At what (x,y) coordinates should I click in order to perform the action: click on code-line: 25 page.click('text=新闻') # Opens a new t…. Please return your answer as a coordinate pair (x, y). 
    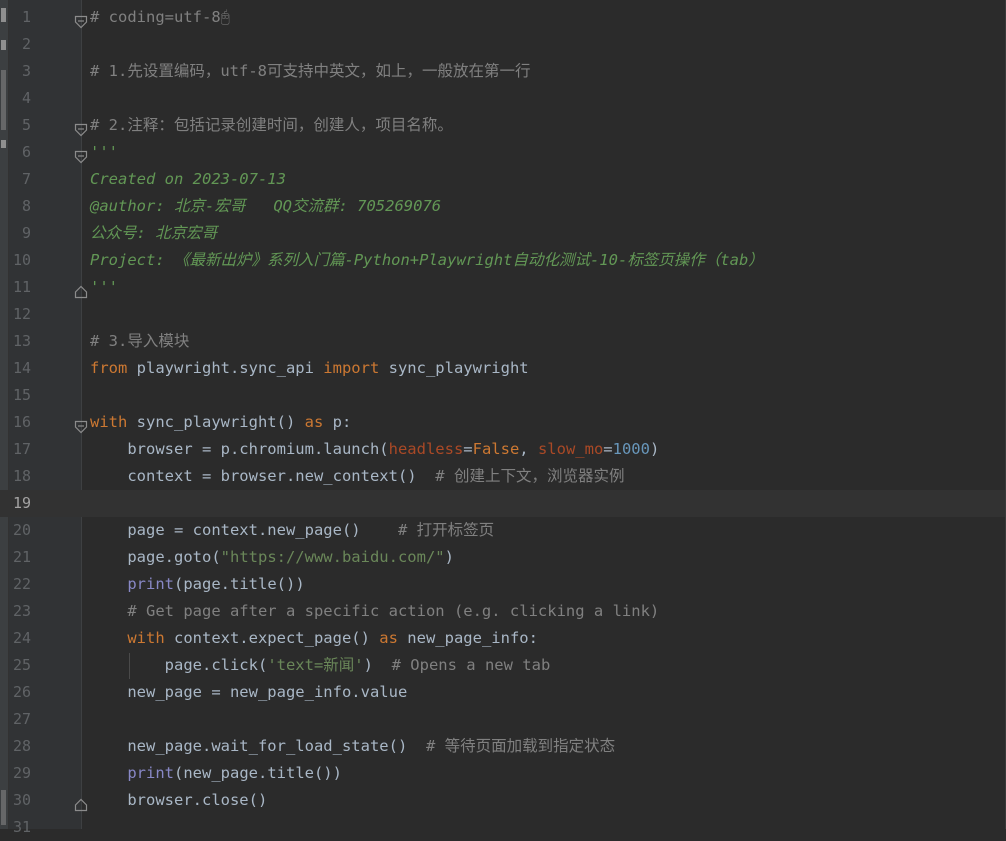
    Looking at the image, I should click on (503, 665).